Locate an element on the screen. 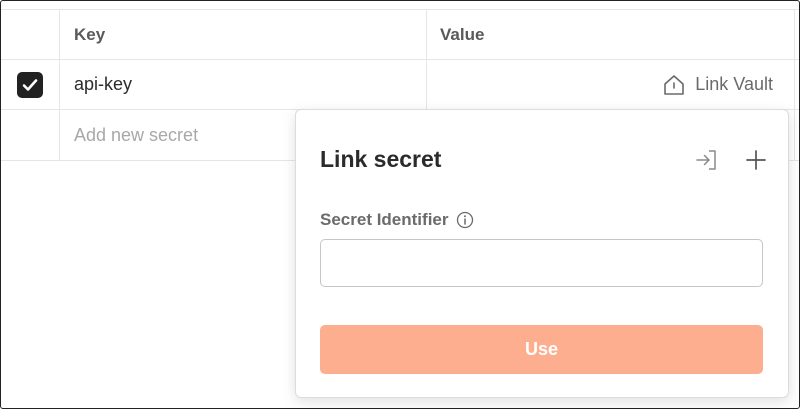 This screenshot has width=800, height=409. table-row: api-key Link Vault is located at coordinates (400, 85).